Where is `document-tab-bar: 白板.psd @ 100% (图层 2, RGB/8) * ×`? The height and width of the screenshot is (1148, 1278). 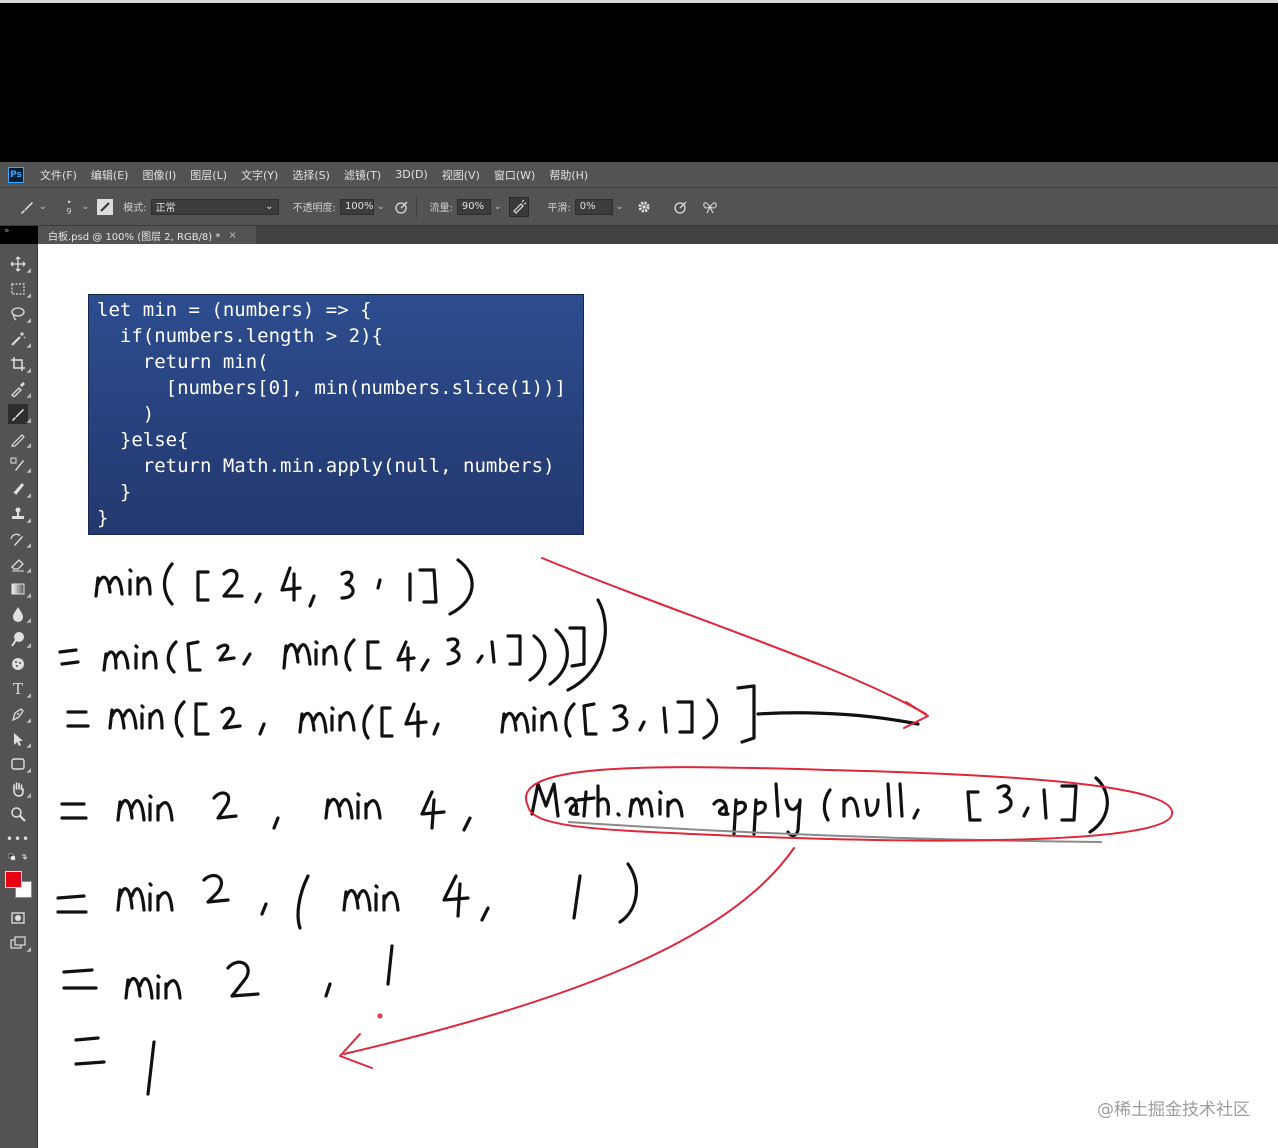
document-tab-bar: 白板.psd @ 100% (图层 2, RGB/8) * × is located at coordinates (658, 235).